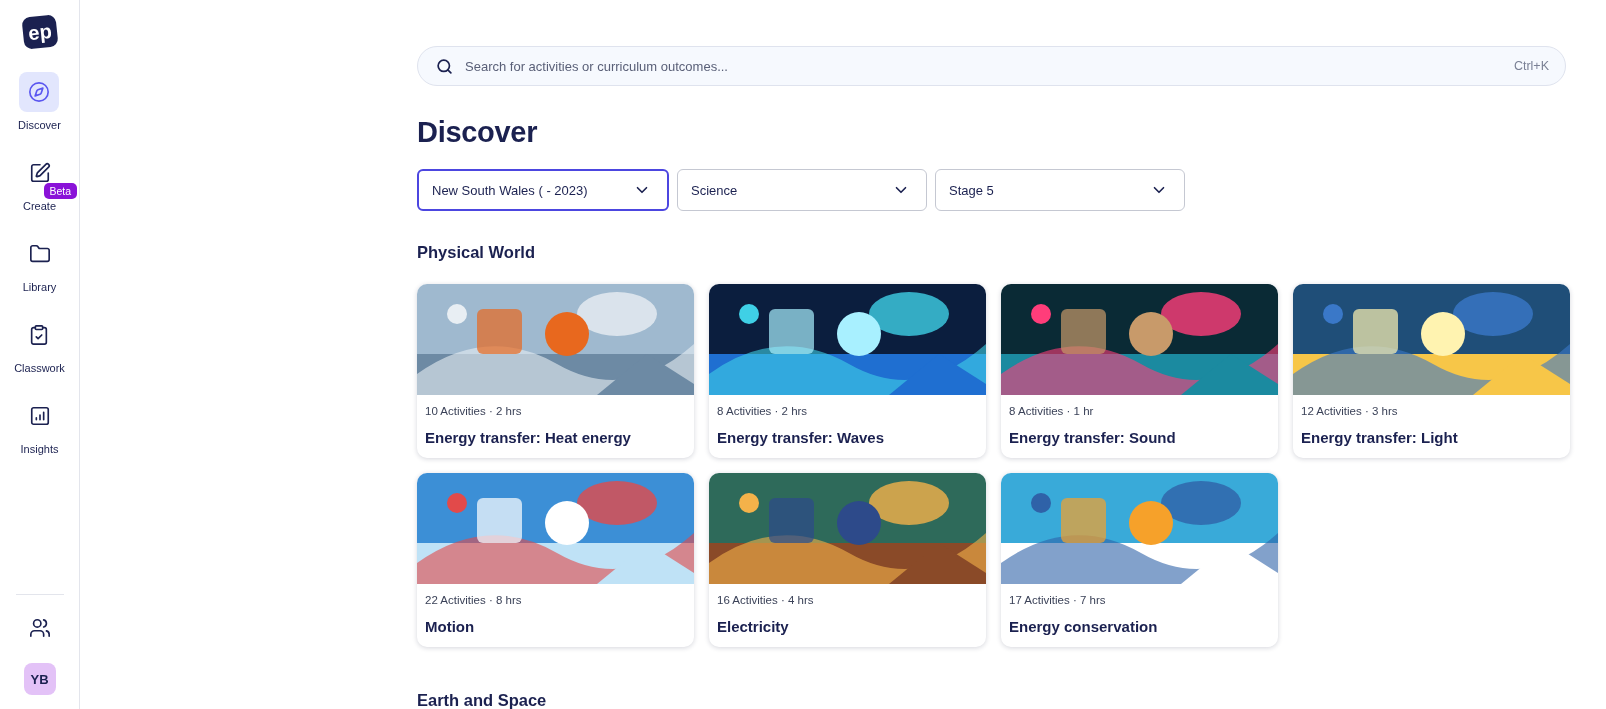 The image size is (1606, 709). Describe the element at coordinates (555, 560) in the screenshot. I see `course-card: 22 Activities · 8 hrs Motion` at that location.